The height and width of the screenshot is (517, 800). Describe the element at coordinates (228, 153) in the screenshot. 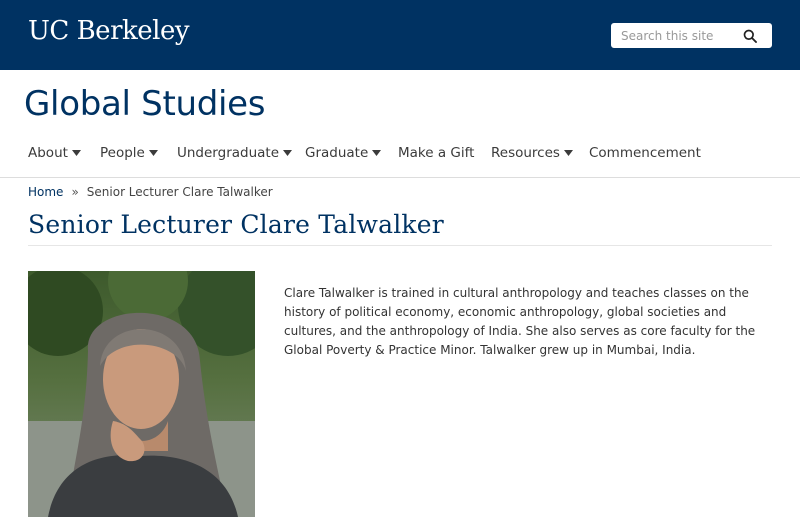

I see `nav-item-label: Undergraduate` at that location.